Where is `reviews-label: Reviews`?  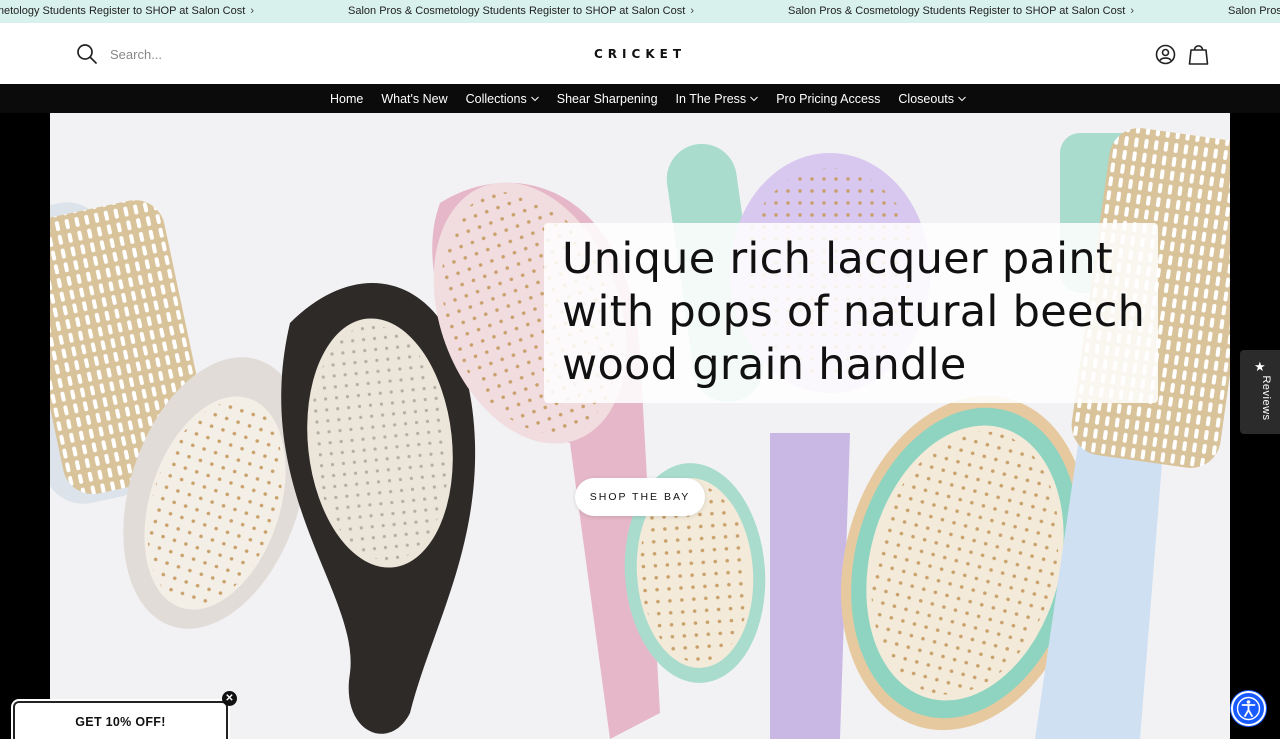 reviews-label: Reviews is located at coordinates (1266, 398).